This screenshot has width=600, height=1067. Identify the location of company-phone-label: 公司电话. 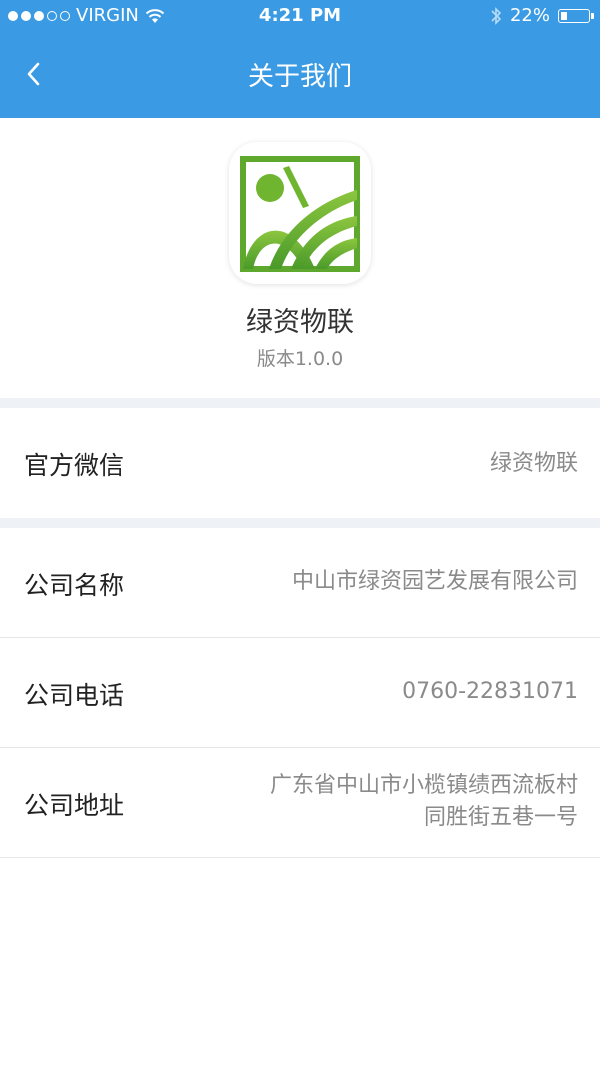
(74, 695).